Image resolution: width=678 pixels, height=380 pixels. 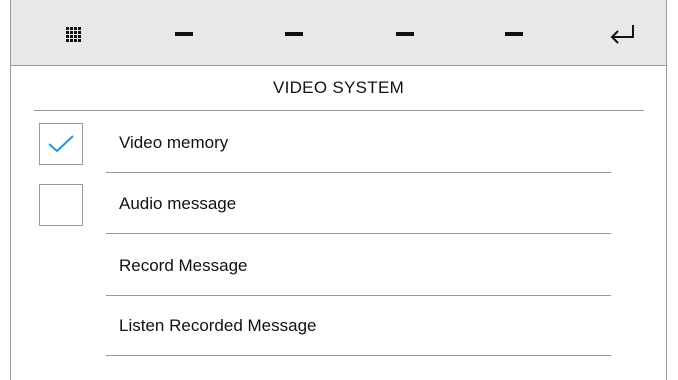 I want to click on video-memory-checkbox, so click(x=61, y=144).